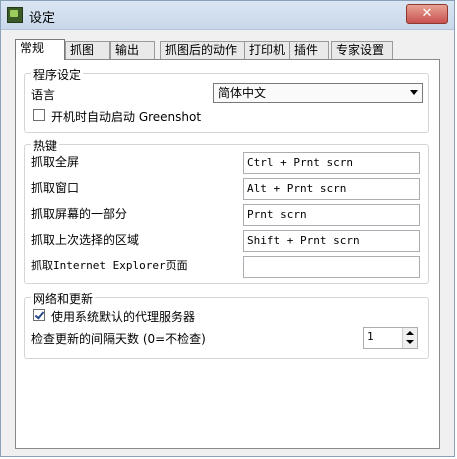 The image size is (457, 459). Describe the element at coordinates (132, 50) in the screenshot. I see `tab-output: 输出` at that location.